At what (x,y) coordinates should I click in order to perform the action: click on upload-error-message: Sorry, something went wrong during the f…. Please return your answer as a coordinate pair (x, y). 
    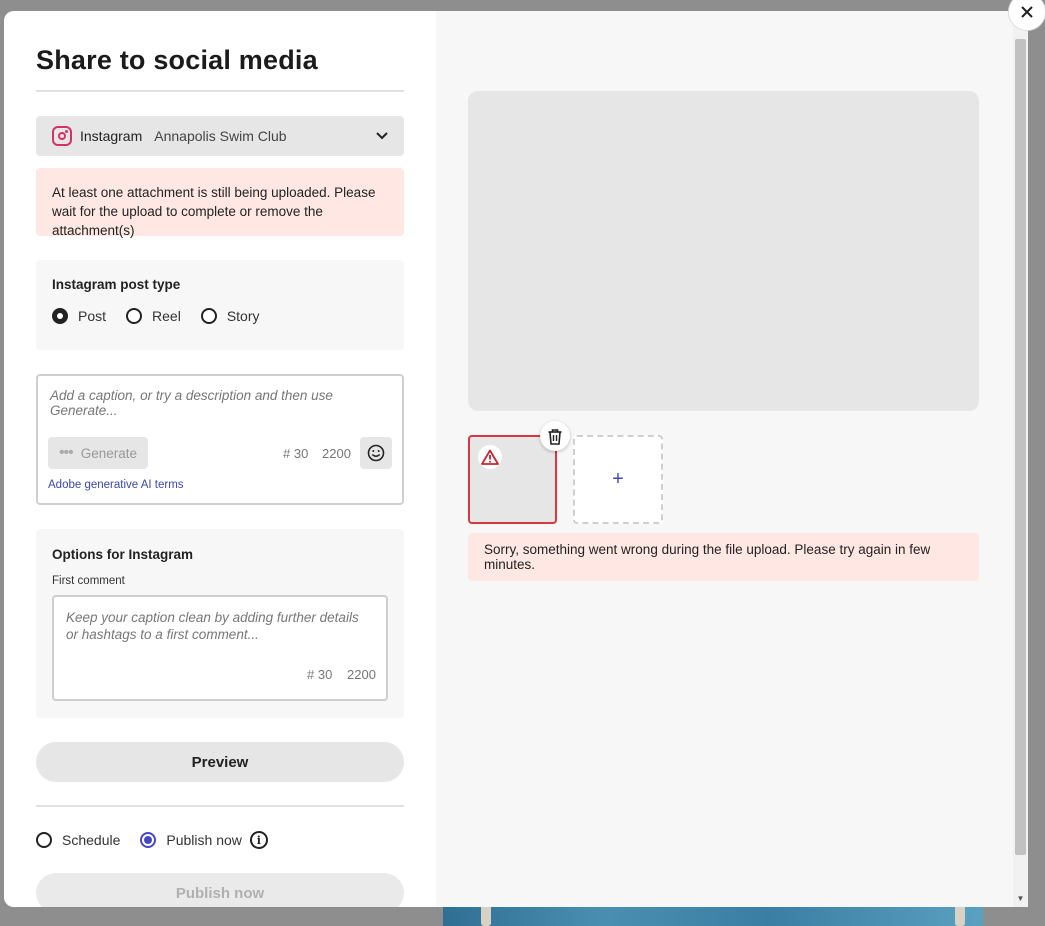
    Looking at the image, I should click on (723, 557).